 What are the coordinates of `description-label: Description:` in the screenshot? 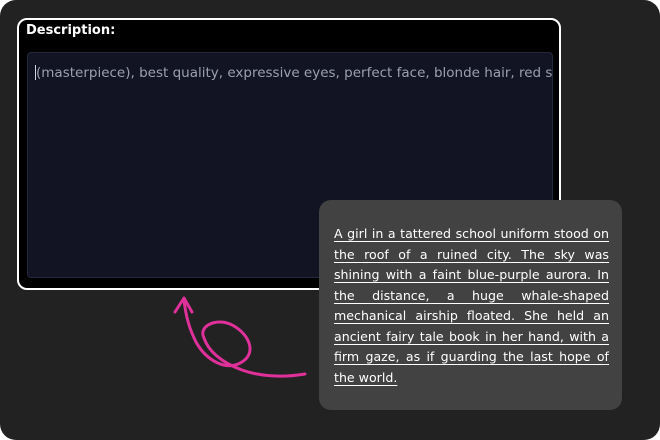 It's located at (71, 30).